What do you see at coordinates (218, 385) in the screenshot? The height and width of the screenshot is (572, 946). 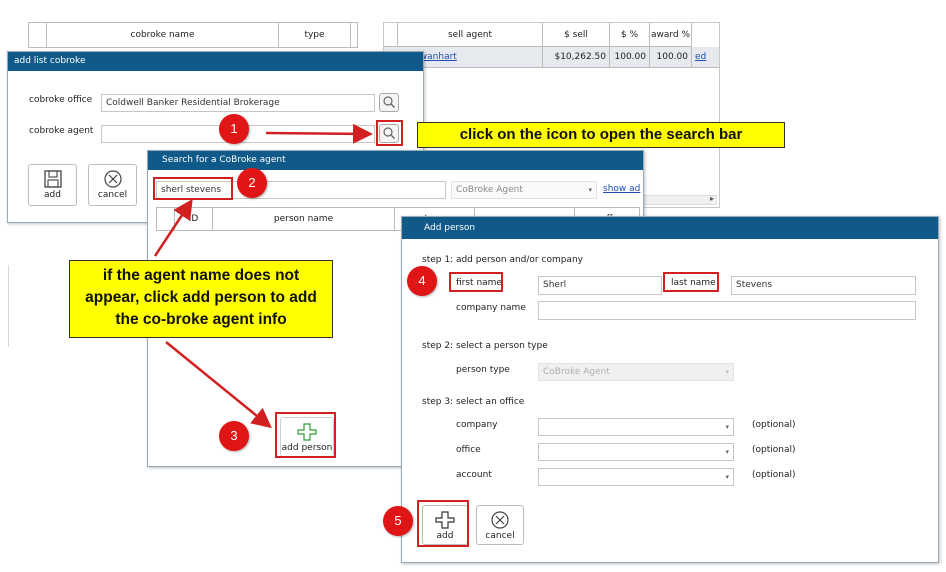 I see `arrow-to-add-person` at bounding box center [218, 385].